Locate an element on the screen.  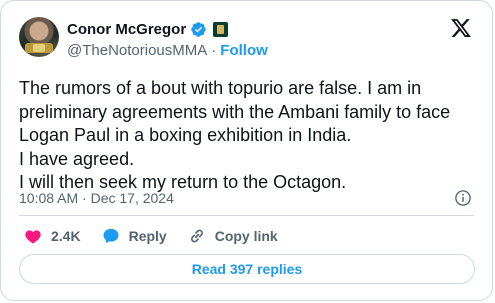
avatar is located at coordinates (39, 37).